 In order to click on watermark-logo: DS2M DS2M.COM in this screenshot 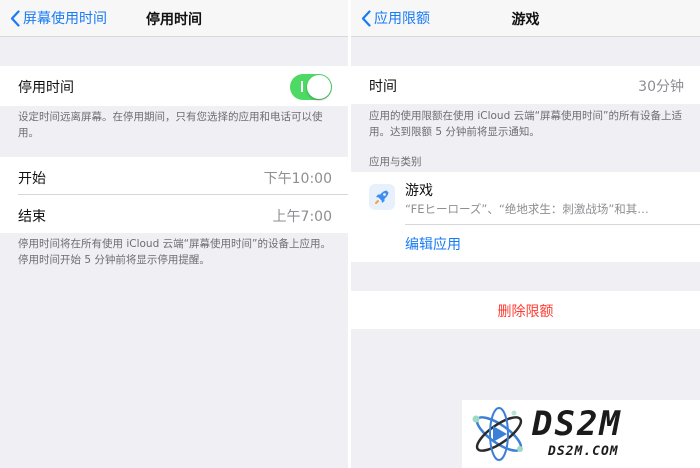, I will do `click(581, 434)`.